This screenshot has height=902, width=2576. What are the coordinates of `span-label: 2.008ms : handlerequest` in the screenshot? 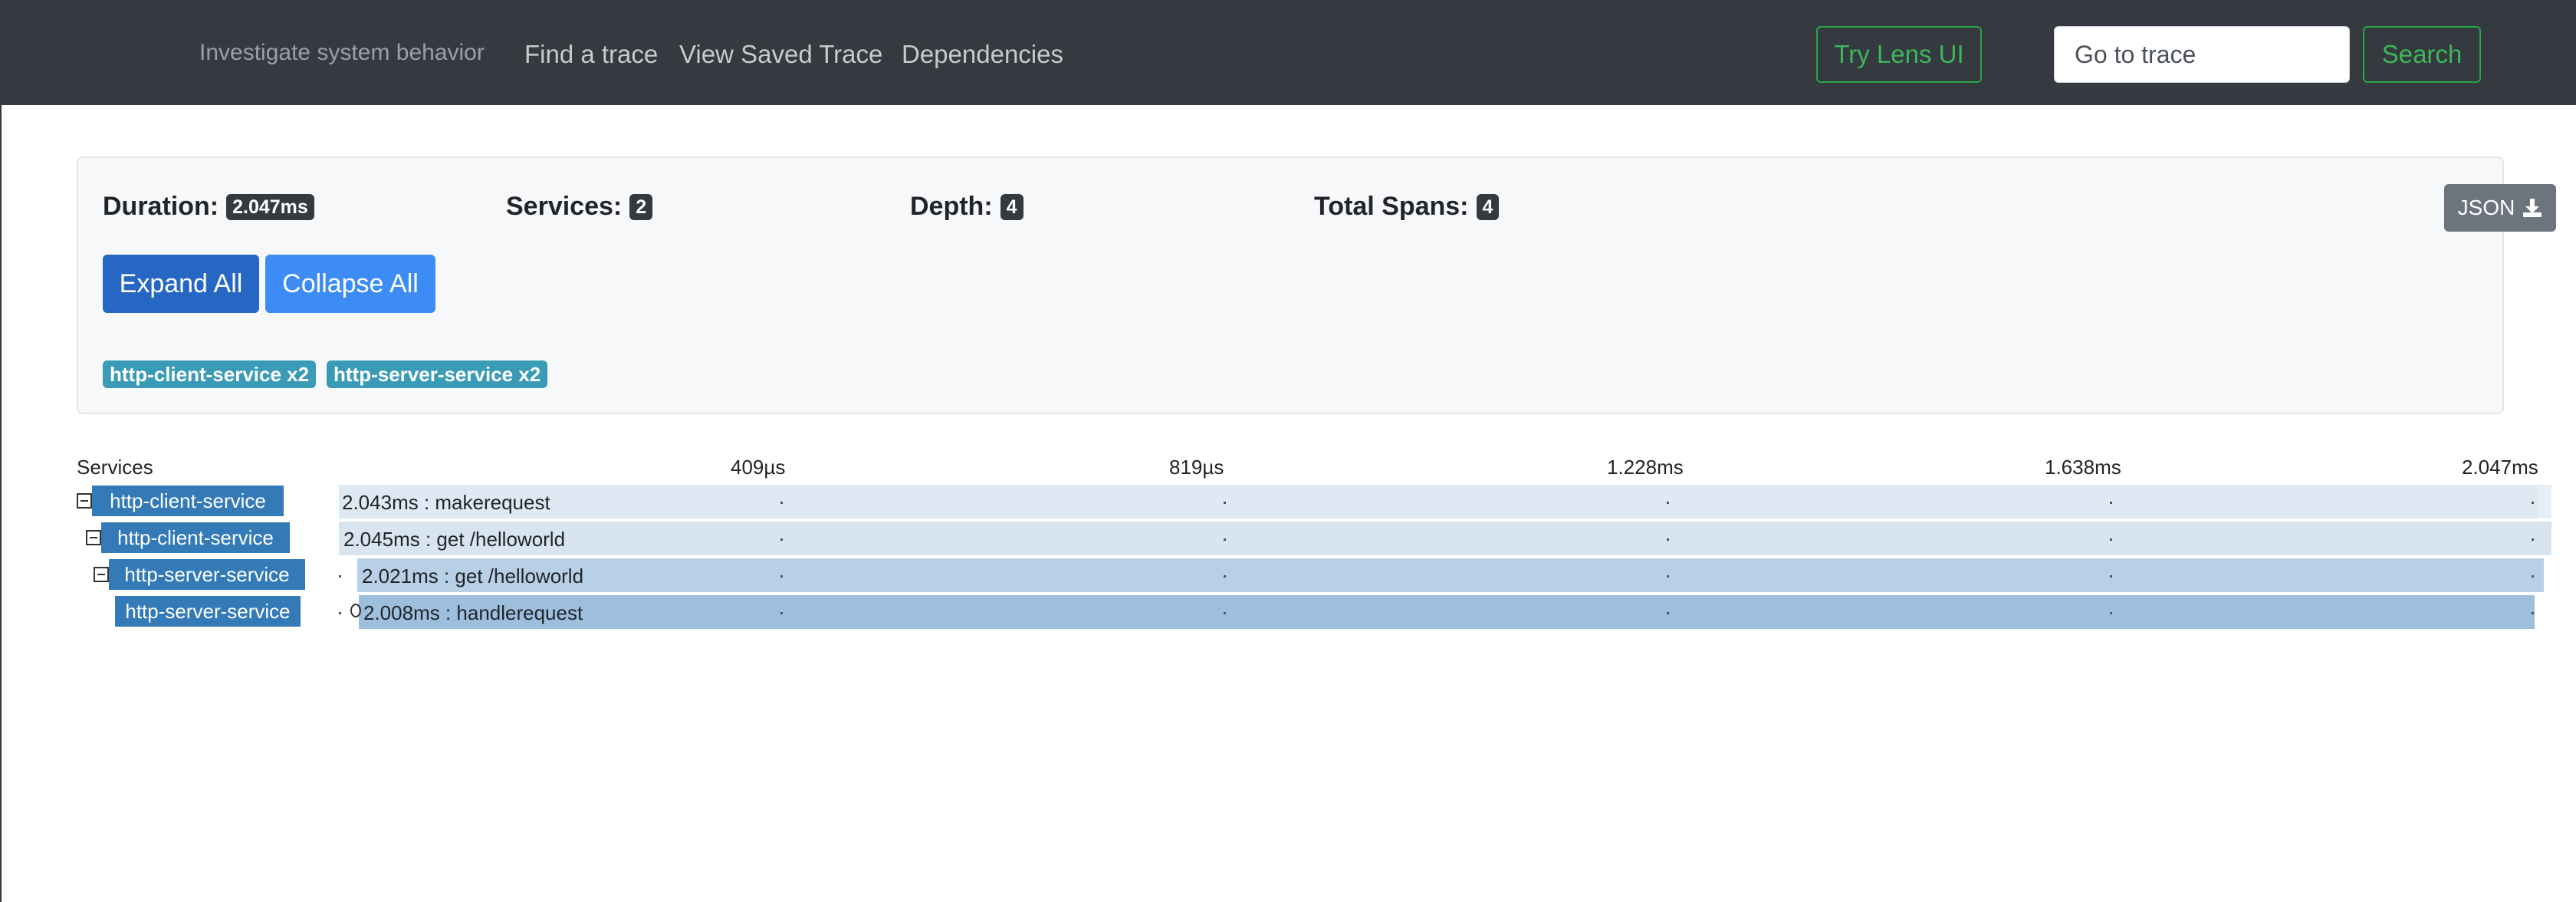 It's located at (473, 612).